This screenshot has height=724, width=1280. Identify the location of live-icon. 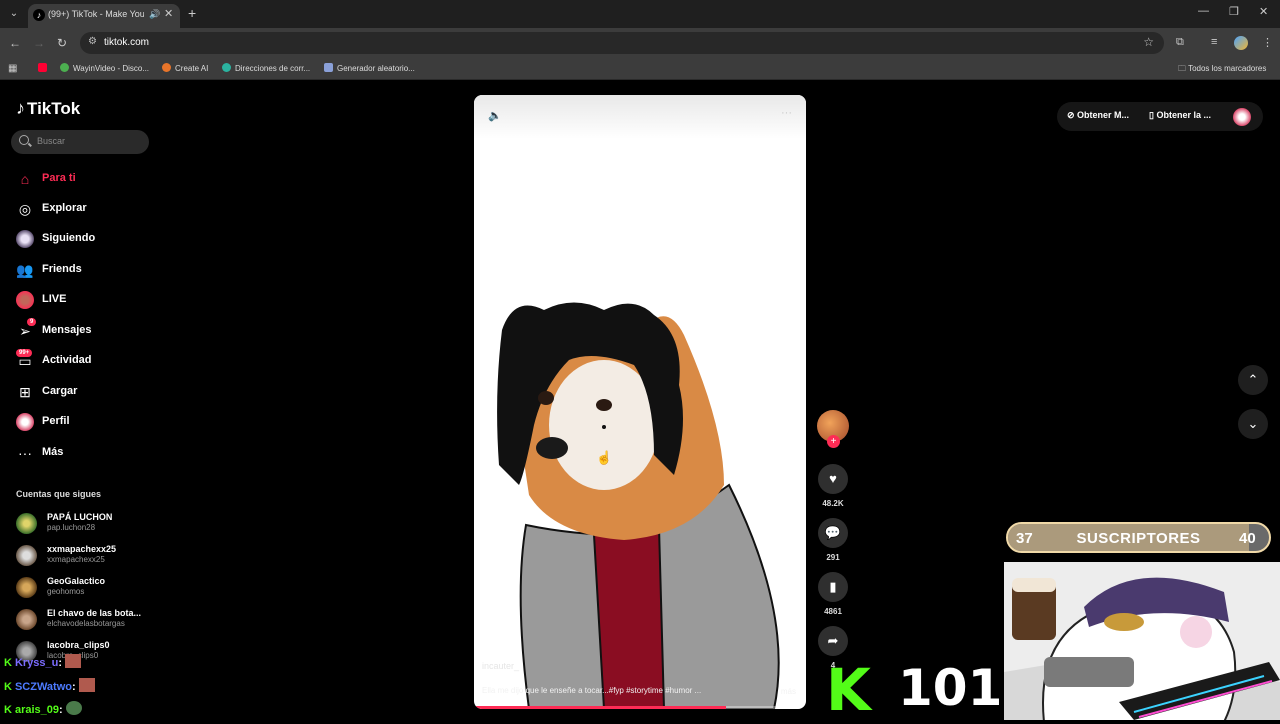
(25, 300).